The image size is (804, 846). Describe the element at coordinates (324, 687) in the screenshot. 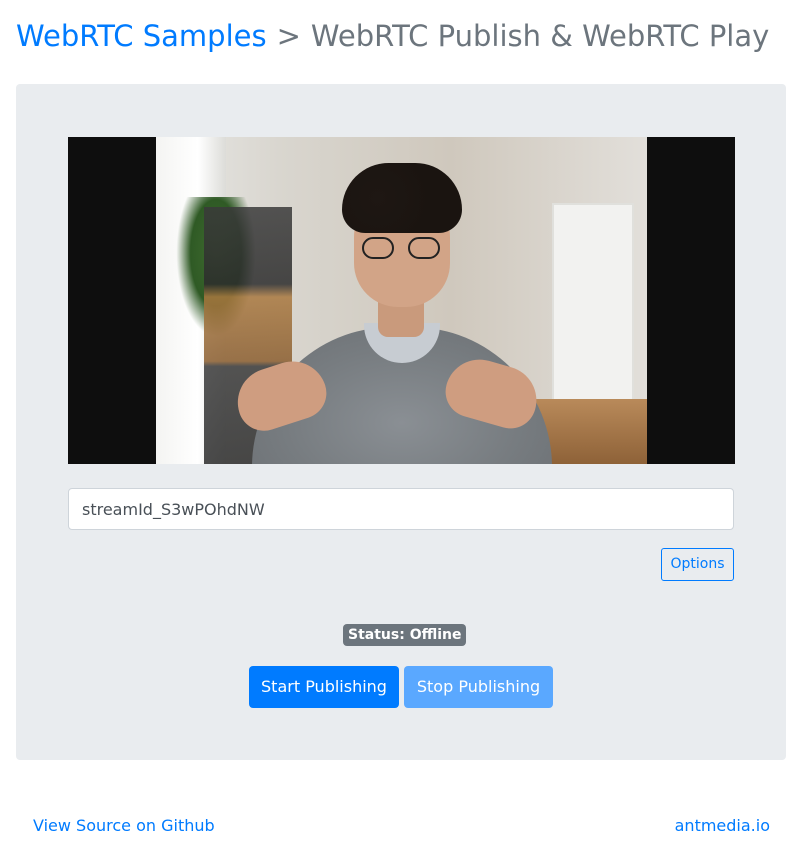

I see `start-publishing-button: Start Publishing` at that location.